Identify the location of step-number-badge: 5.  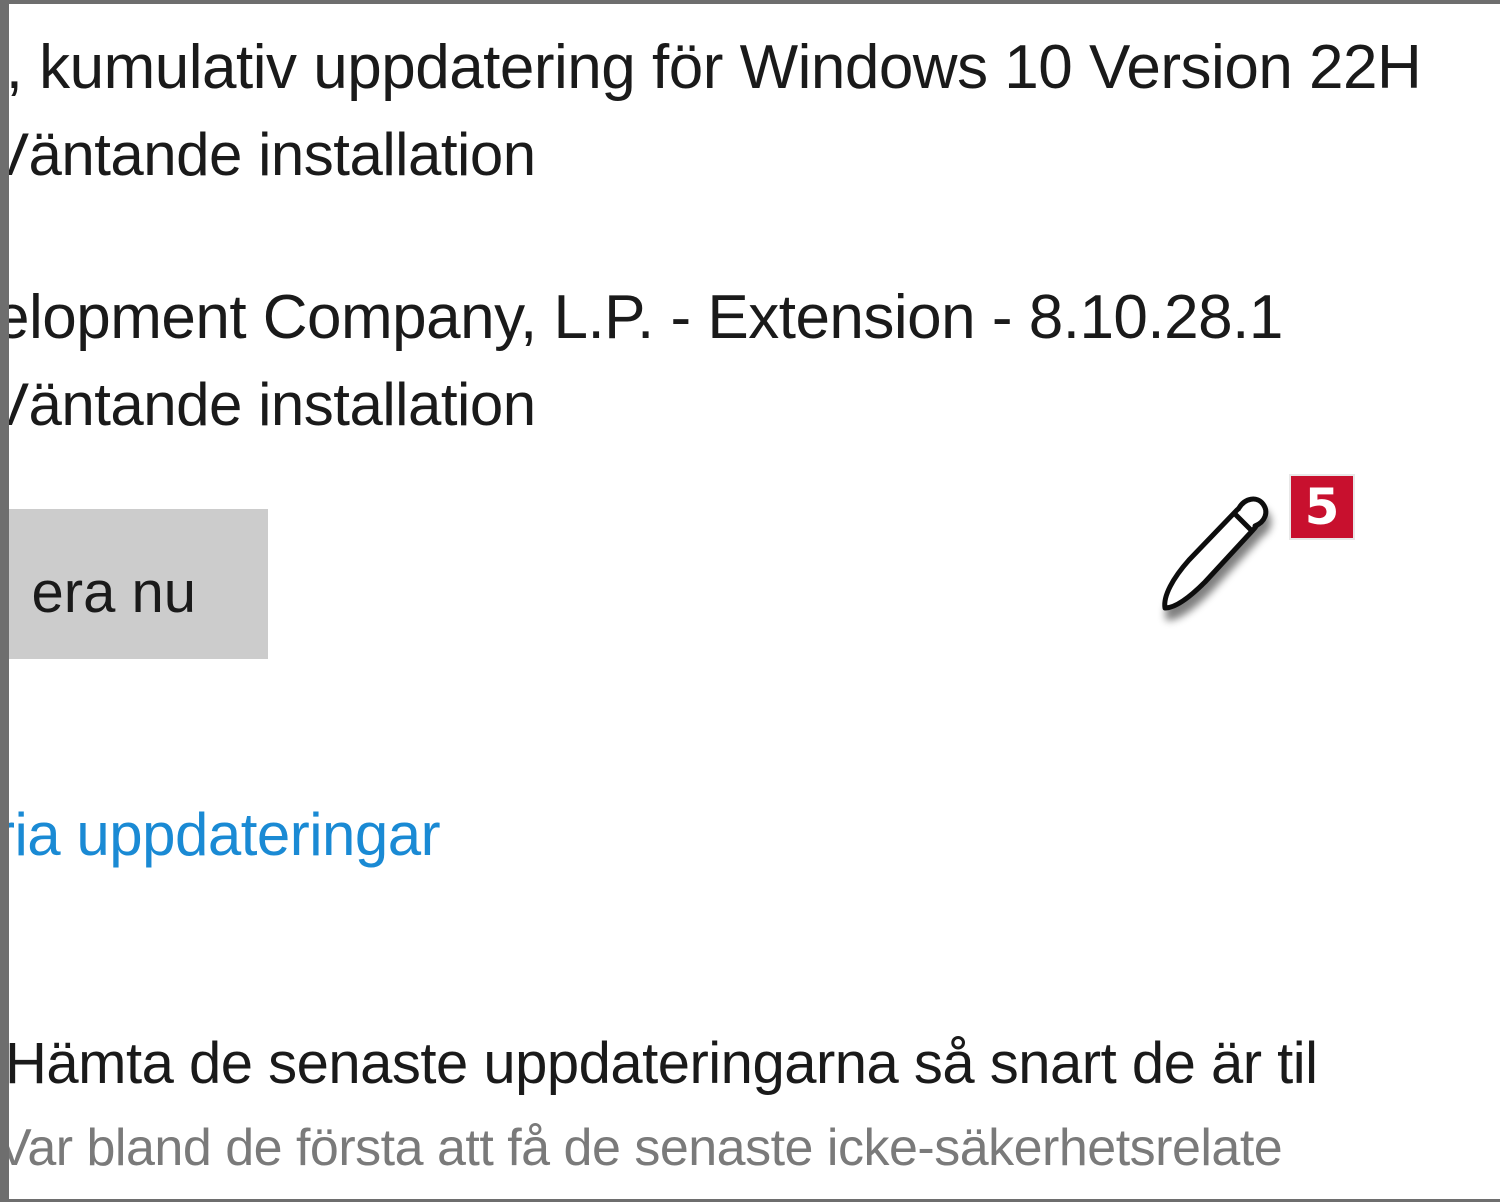
(1322, 507).